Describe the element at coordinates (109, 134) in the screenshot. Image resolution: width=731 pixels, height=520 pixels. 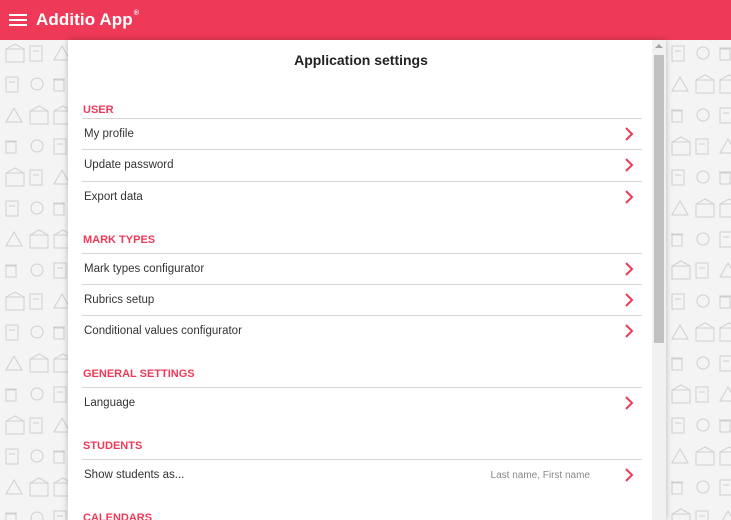
I see `settings-item-label: My profile` at that location.